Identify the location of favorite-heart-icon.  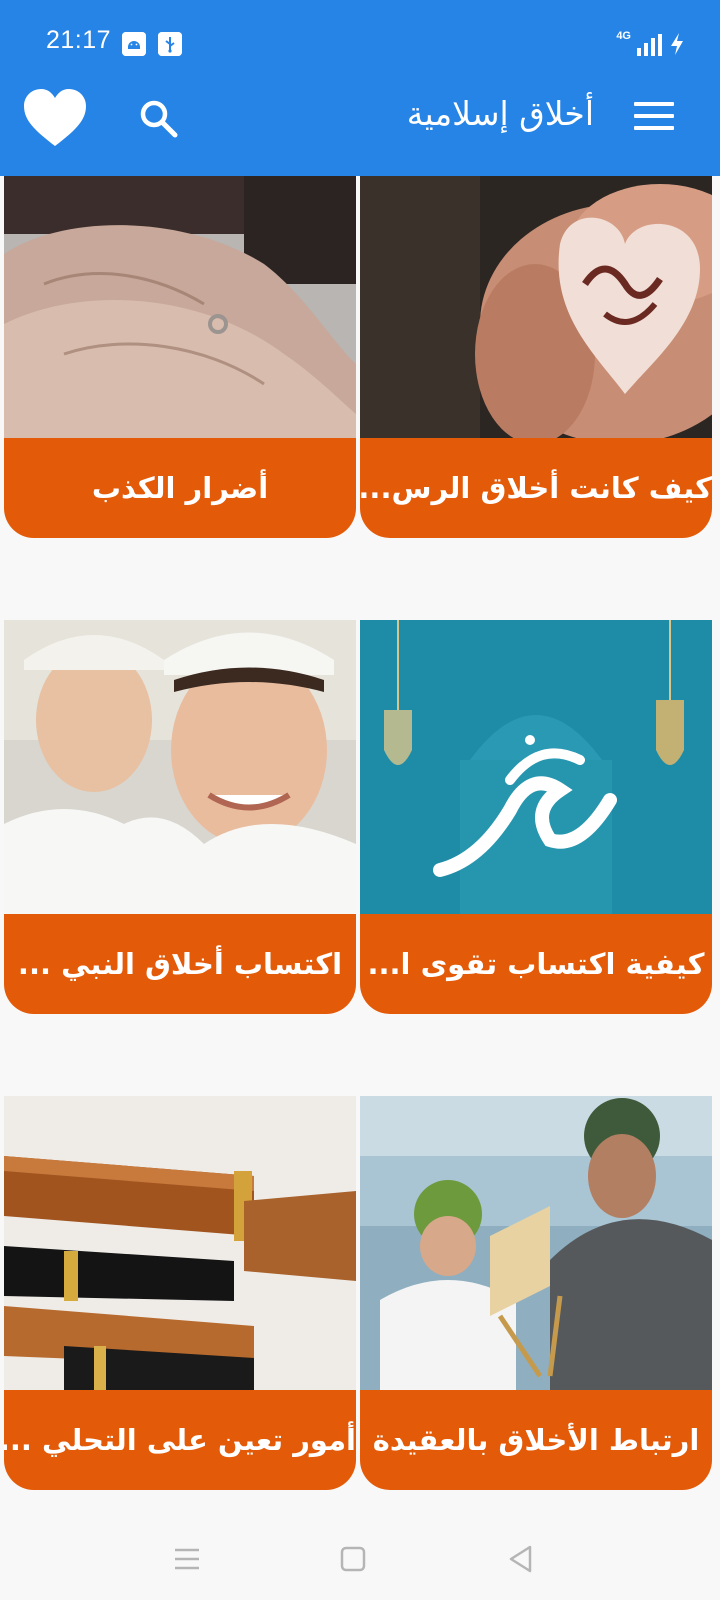
(55, 118).